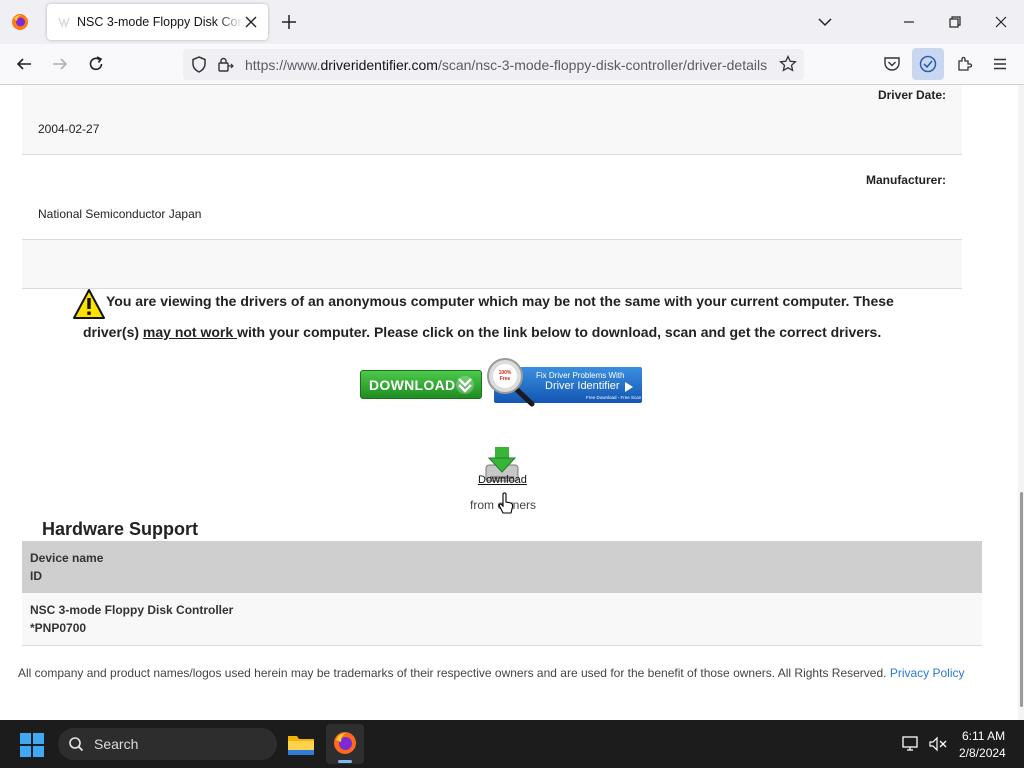 This screenshot has width=1024, height=768. Describe the element at coordinates (89, 304) in the screenshot. I see `warning-triangle-icon` at that location.